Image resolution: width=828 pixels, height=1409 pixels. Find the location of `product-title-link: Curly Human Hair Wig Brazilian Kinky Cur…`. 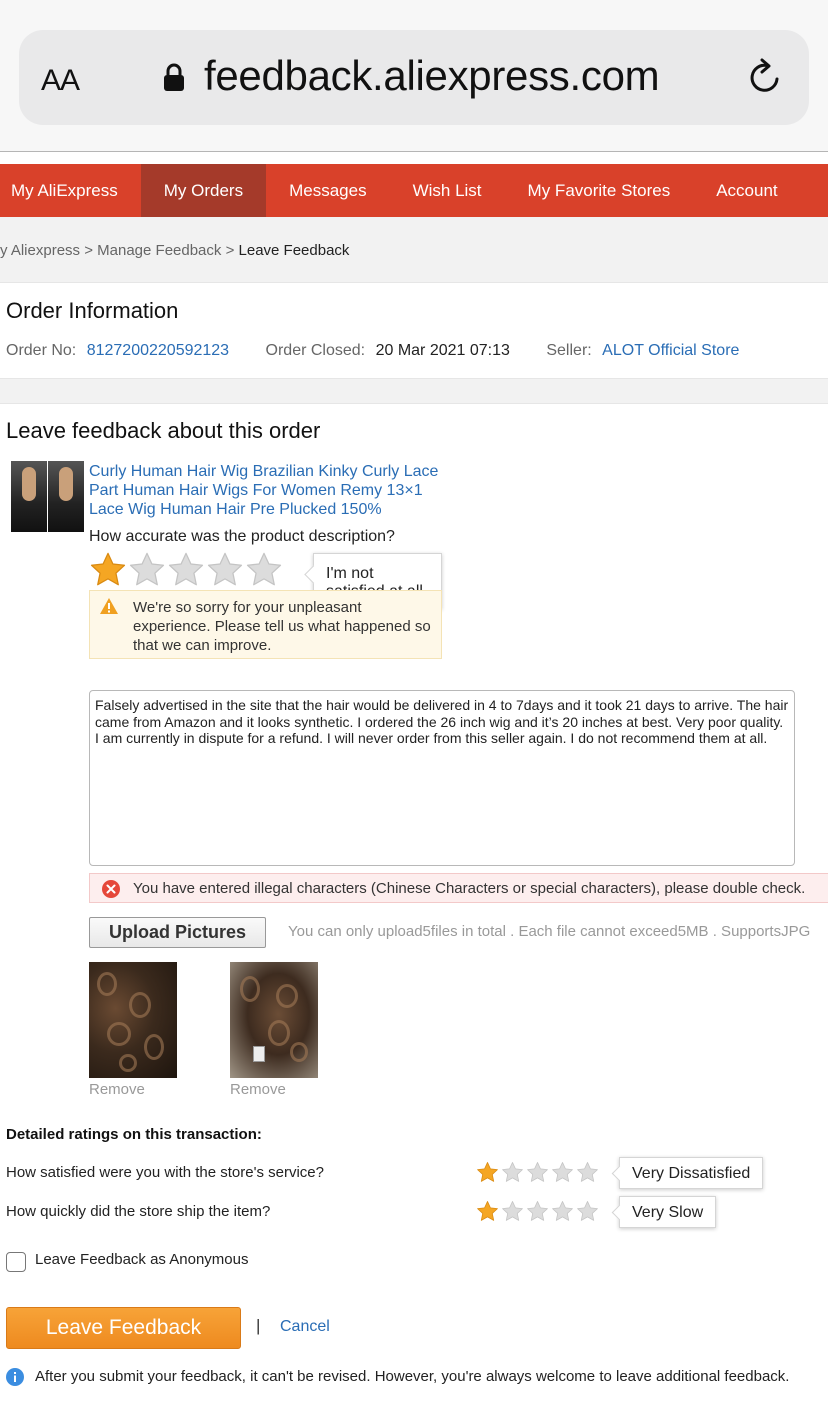

product-title-link: Curly Human Hair Wig Brazilian Kinky Cur… is located at coordinates (269, 490).